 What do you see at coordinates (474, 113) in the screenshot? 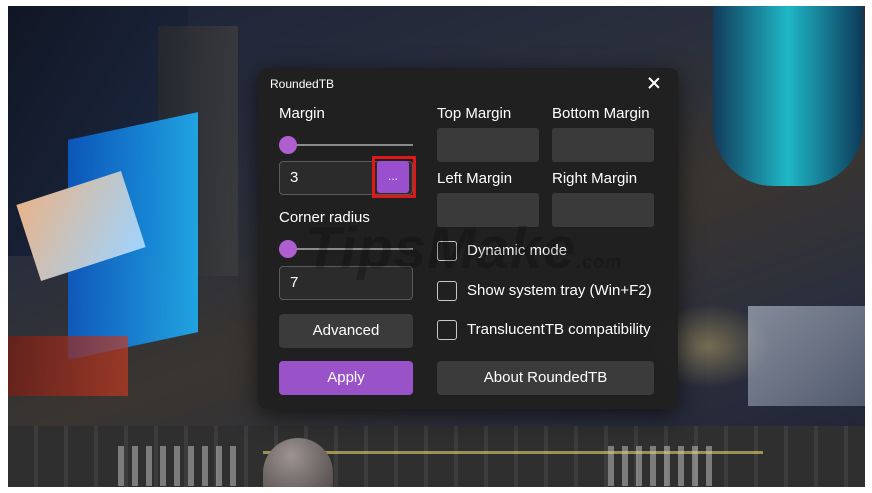
I see `top-margin-label: Top Margin` at bounding box center [474, 113].